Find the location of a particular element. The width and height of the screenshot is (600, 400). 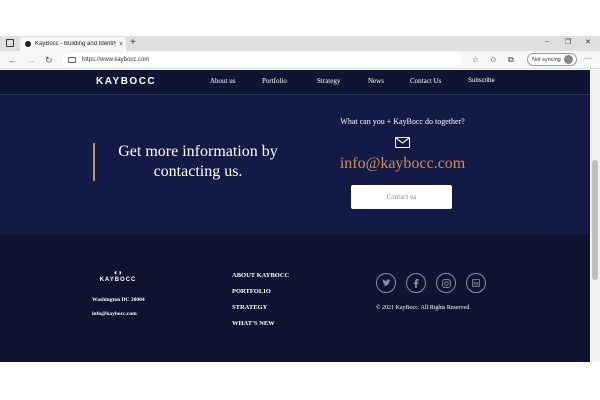

footer-logo-word: KAYBOCC is located at coordinates (118, 280).